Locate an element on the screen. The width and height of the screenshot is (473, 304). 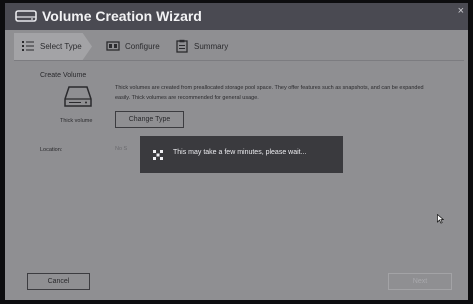
list-icon is located at coordinates (28, 46).